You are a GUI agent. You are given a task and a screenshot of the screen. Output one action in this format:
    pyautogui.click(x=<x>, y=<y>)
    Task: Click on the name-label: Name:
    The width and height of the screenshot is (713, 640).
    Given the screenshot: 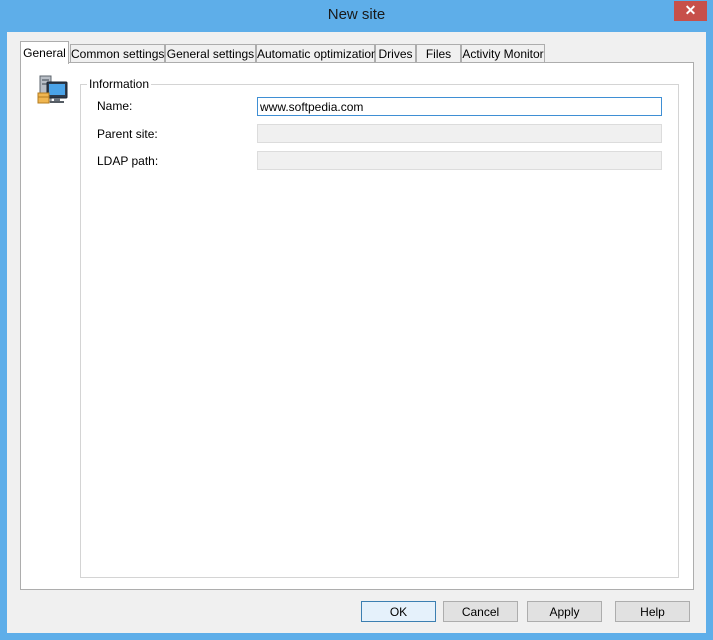 What is the action you would take?
    pyautogui.click(x=115, y=106)
    